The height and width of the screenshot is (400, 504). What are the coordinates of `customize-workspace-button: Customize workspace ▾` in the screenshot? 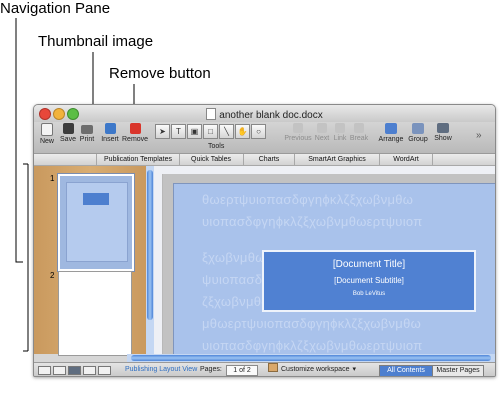 It's located at (312, 369).